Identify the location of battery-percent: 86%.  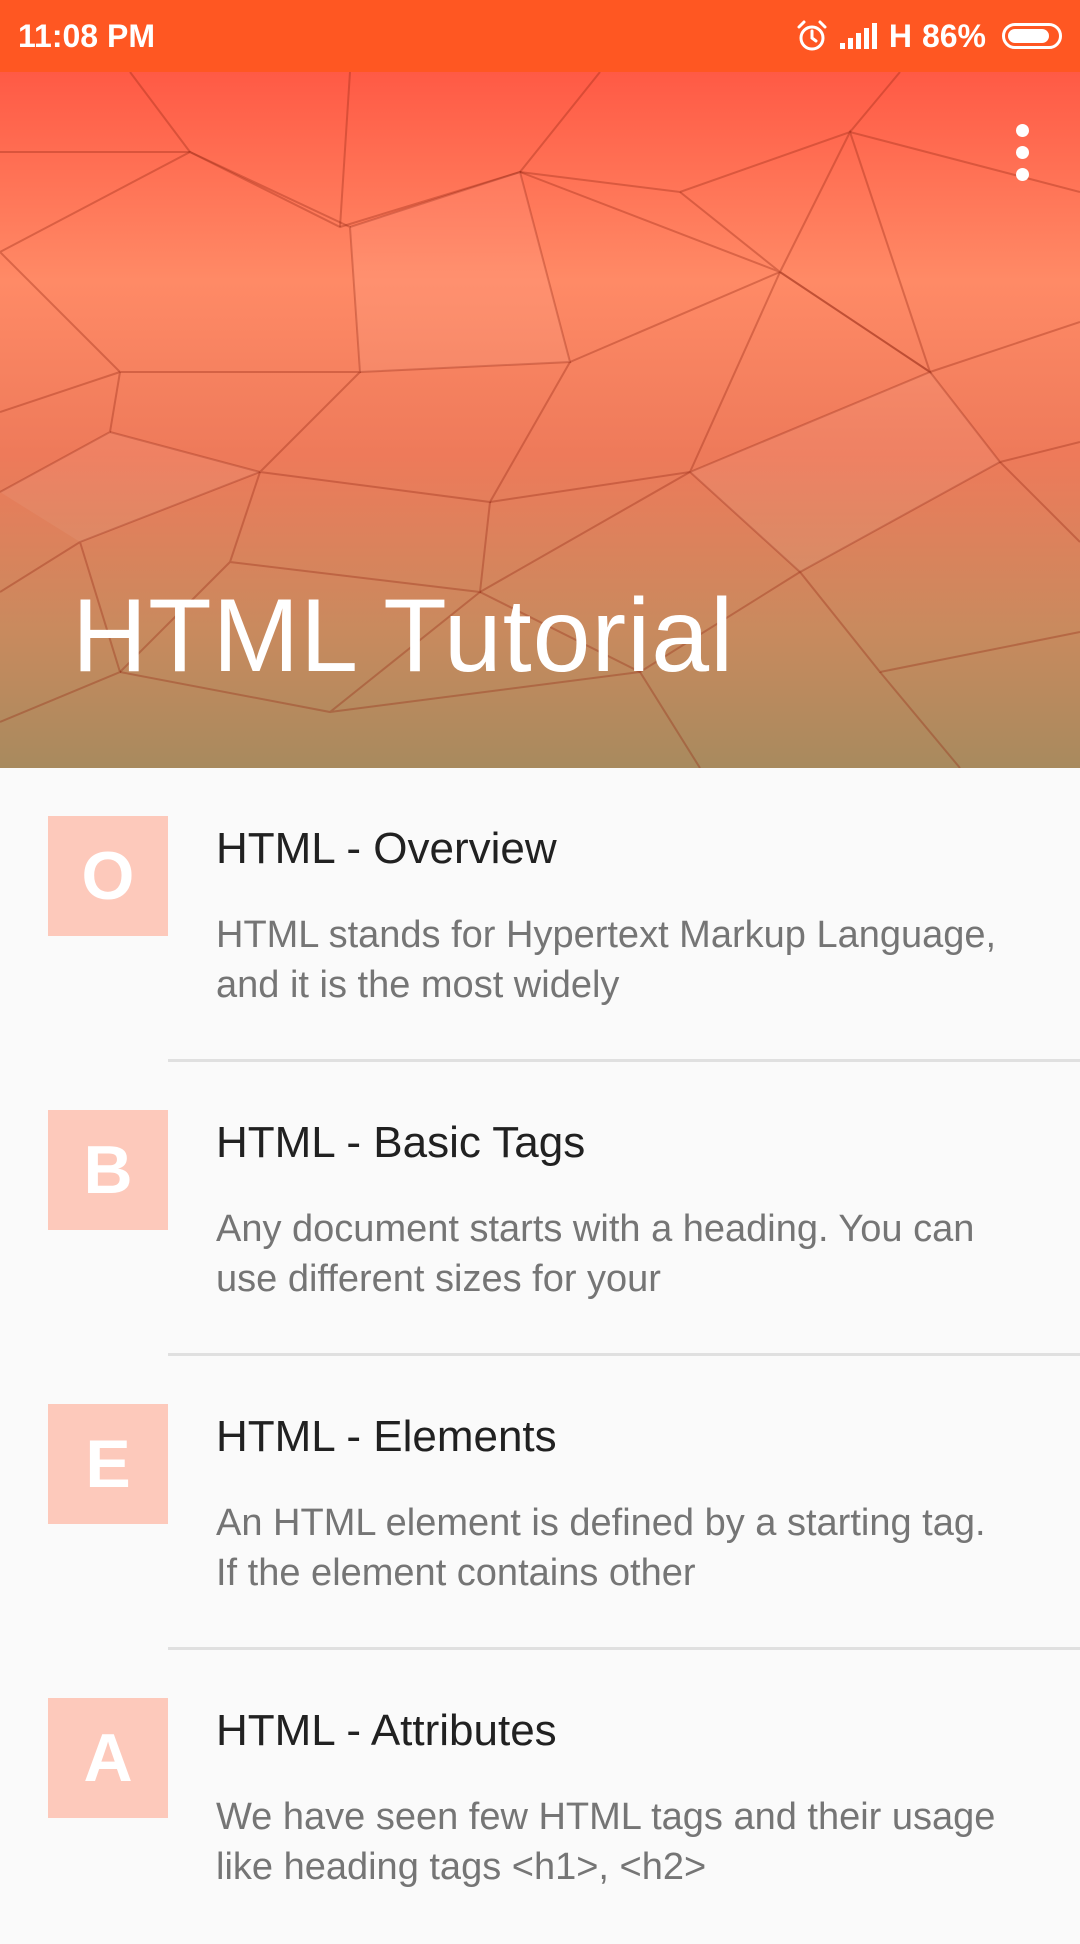
(953, 35).